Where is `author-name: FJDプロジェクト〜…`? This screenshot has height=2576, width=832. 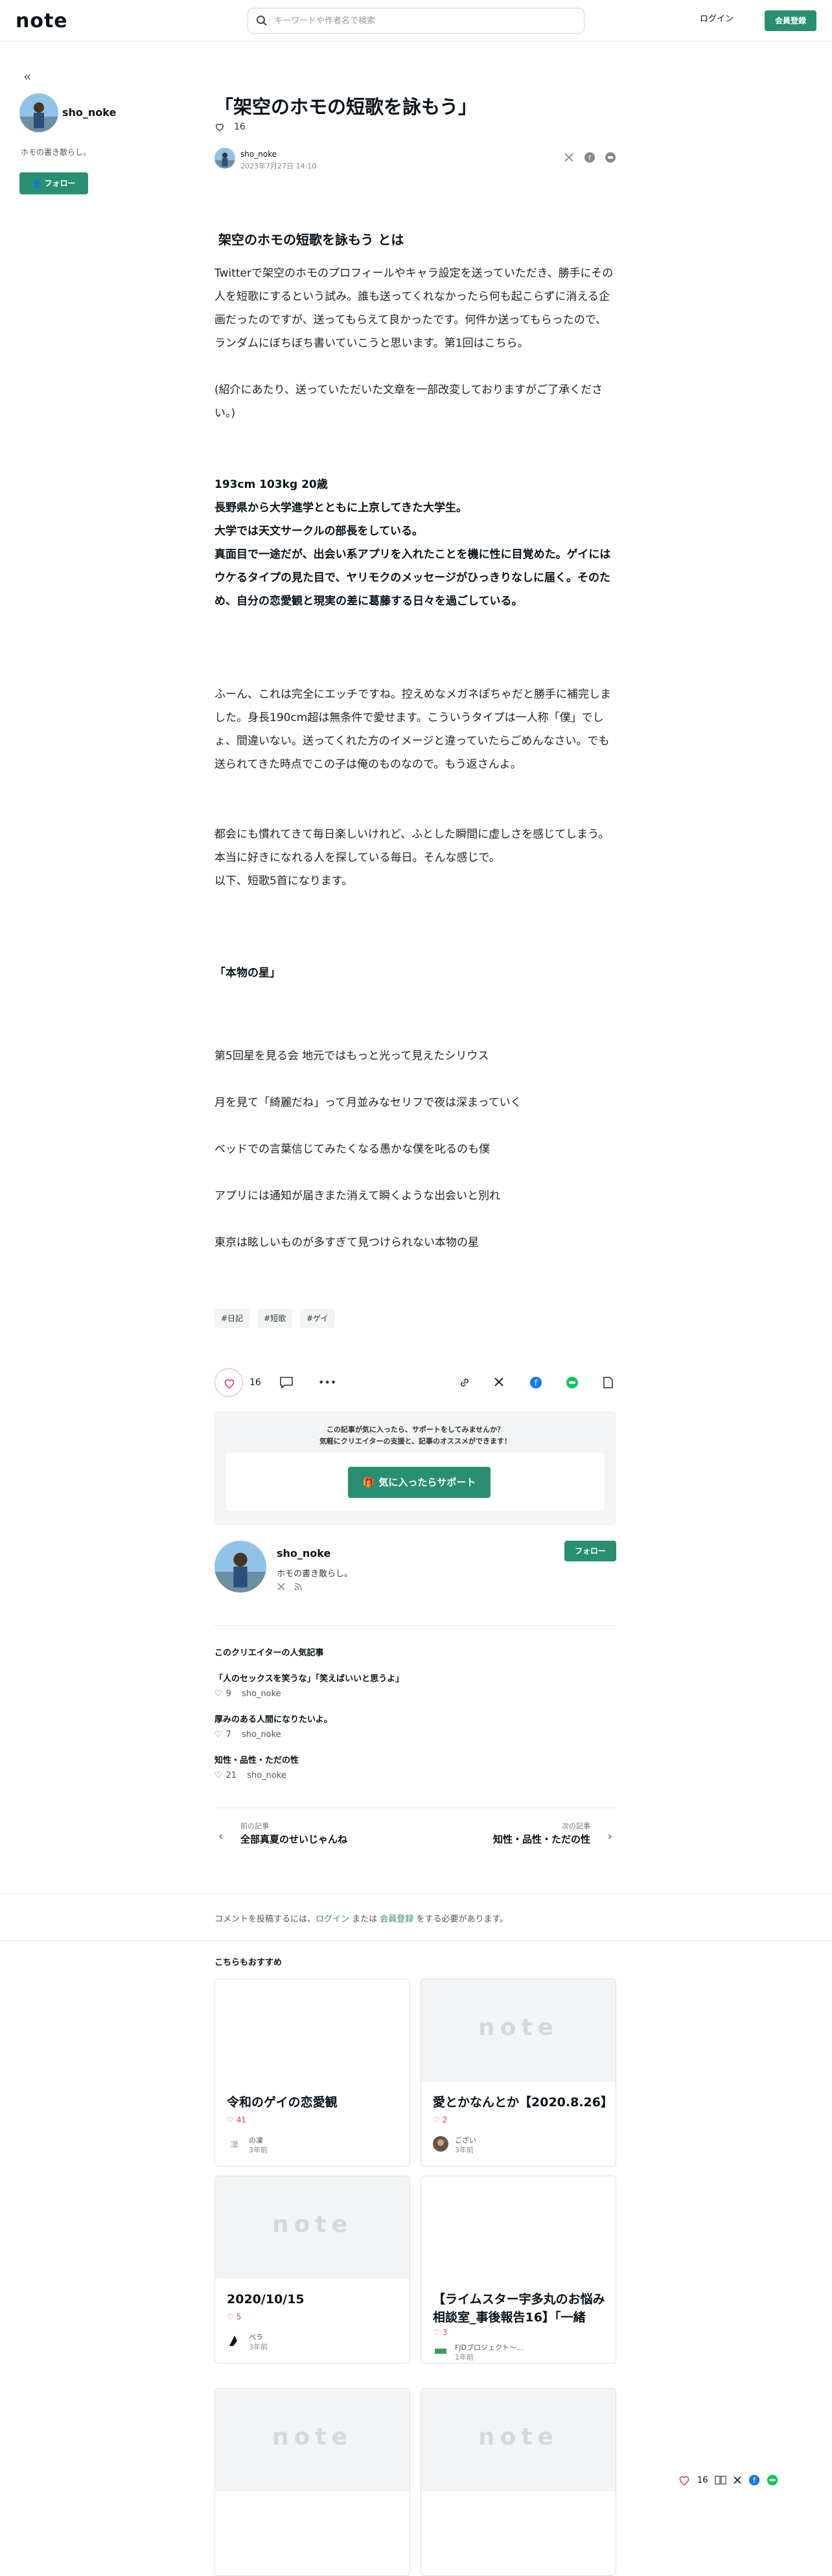 author-name: FJDプロジェクト〜… is located at coordinates (489, 2347).